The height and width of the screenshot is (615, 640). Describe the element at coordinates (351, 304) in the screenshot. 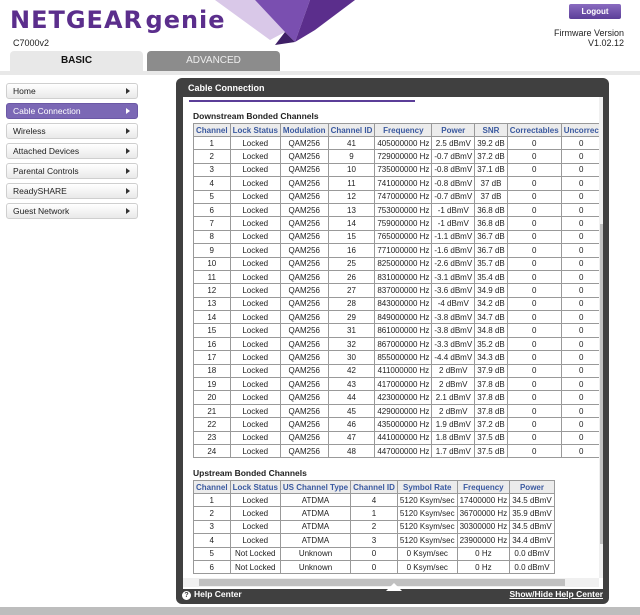

I see `table-cell: 28` at that location.